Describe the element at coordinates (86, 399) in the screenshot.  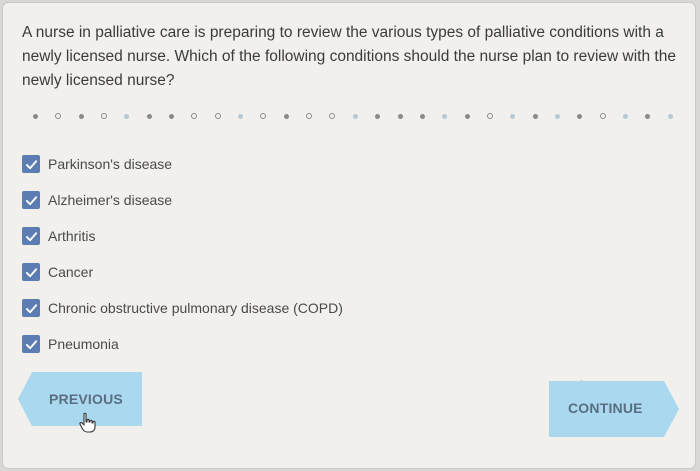
I see `previous-label: PREVIOUS` at that location.